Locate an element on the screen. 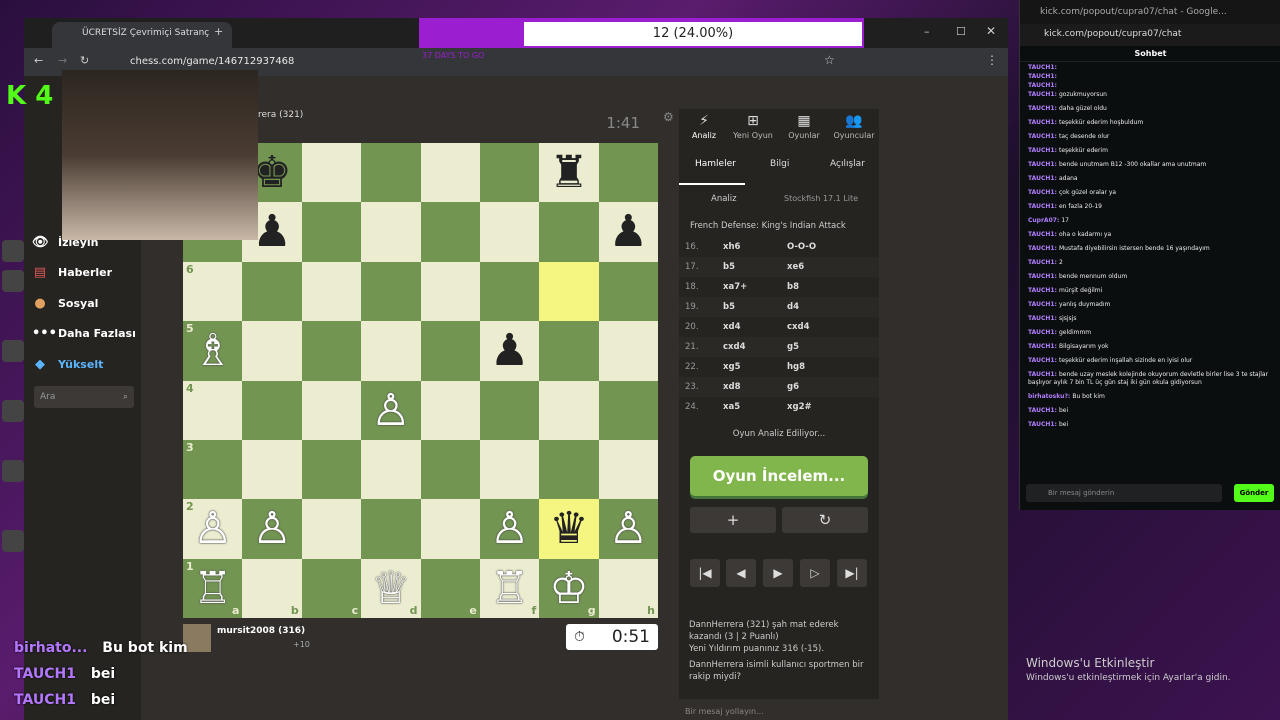 The height and width of the screenshot is (720, 1280). tab-analysis: ⚡ Analiz is located at coordinates (704, 126).